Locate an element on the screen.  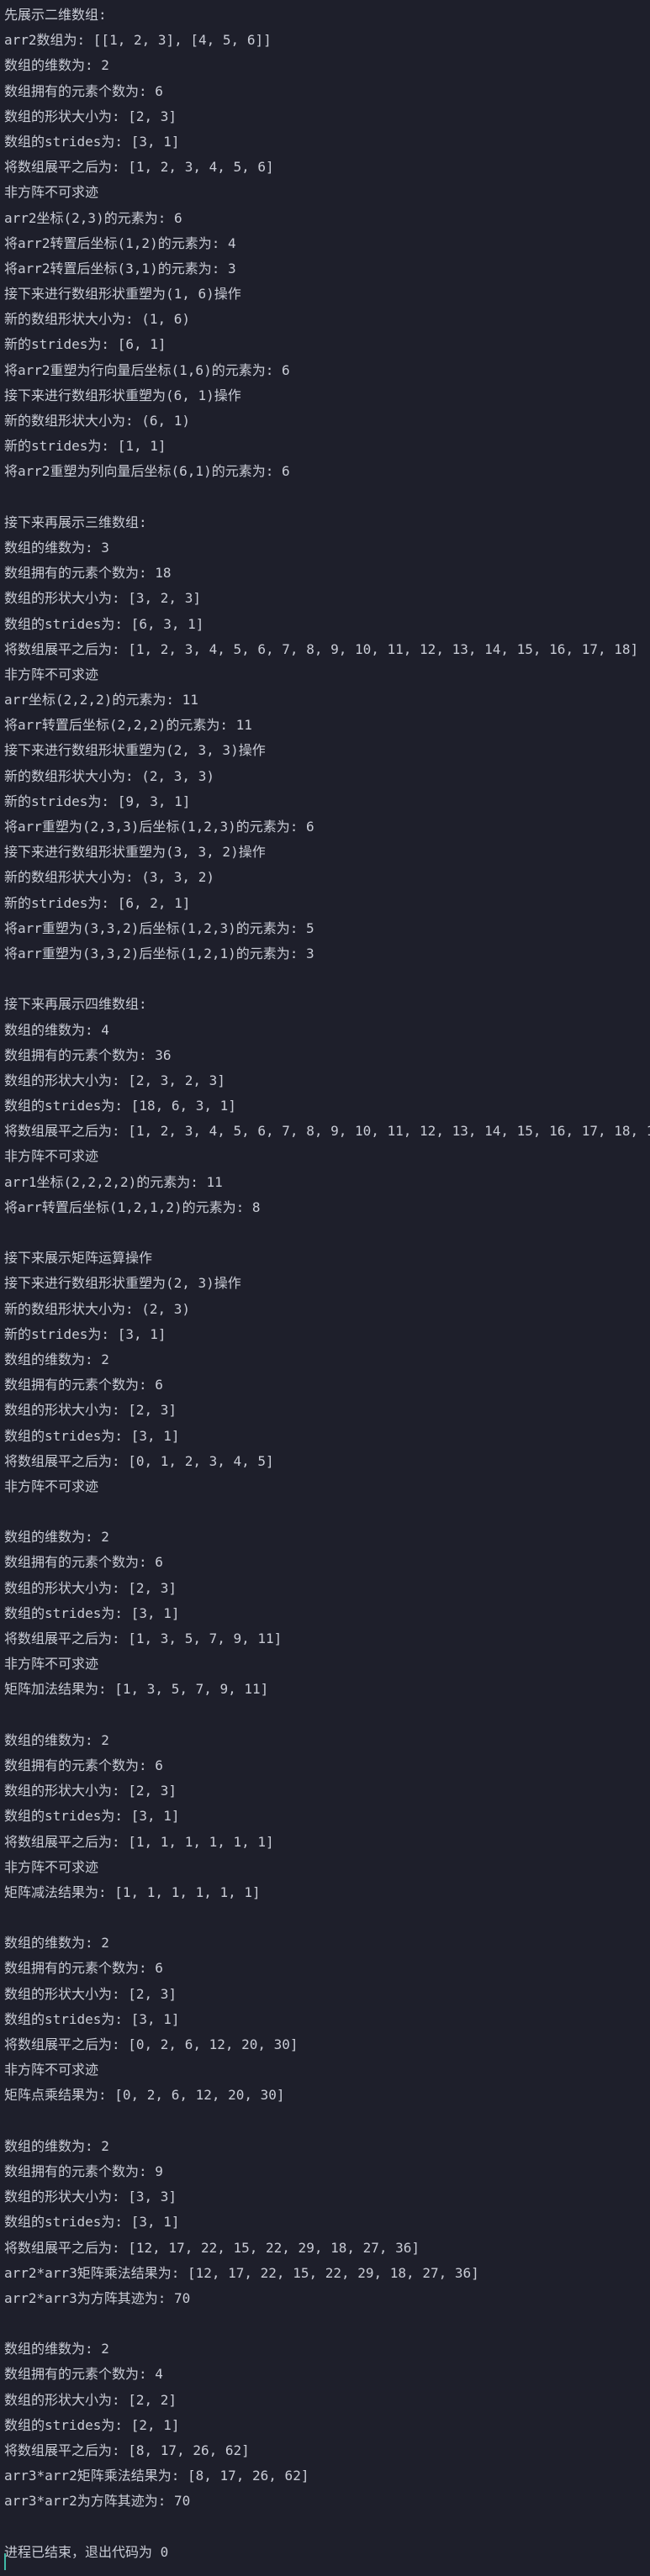
console-line: 新的strides为: [3, 1] is located at coordinates (85, 1333).